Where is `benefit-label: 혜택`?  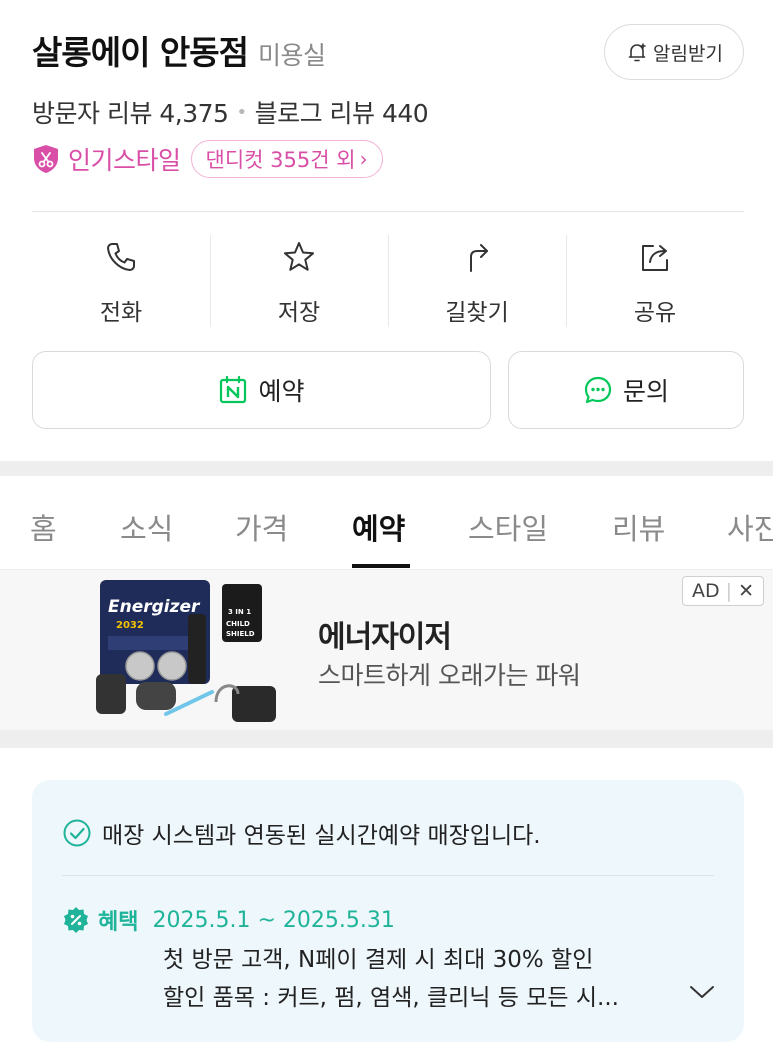
benefit-label: 혜택 is located at coordinates (118, 922).